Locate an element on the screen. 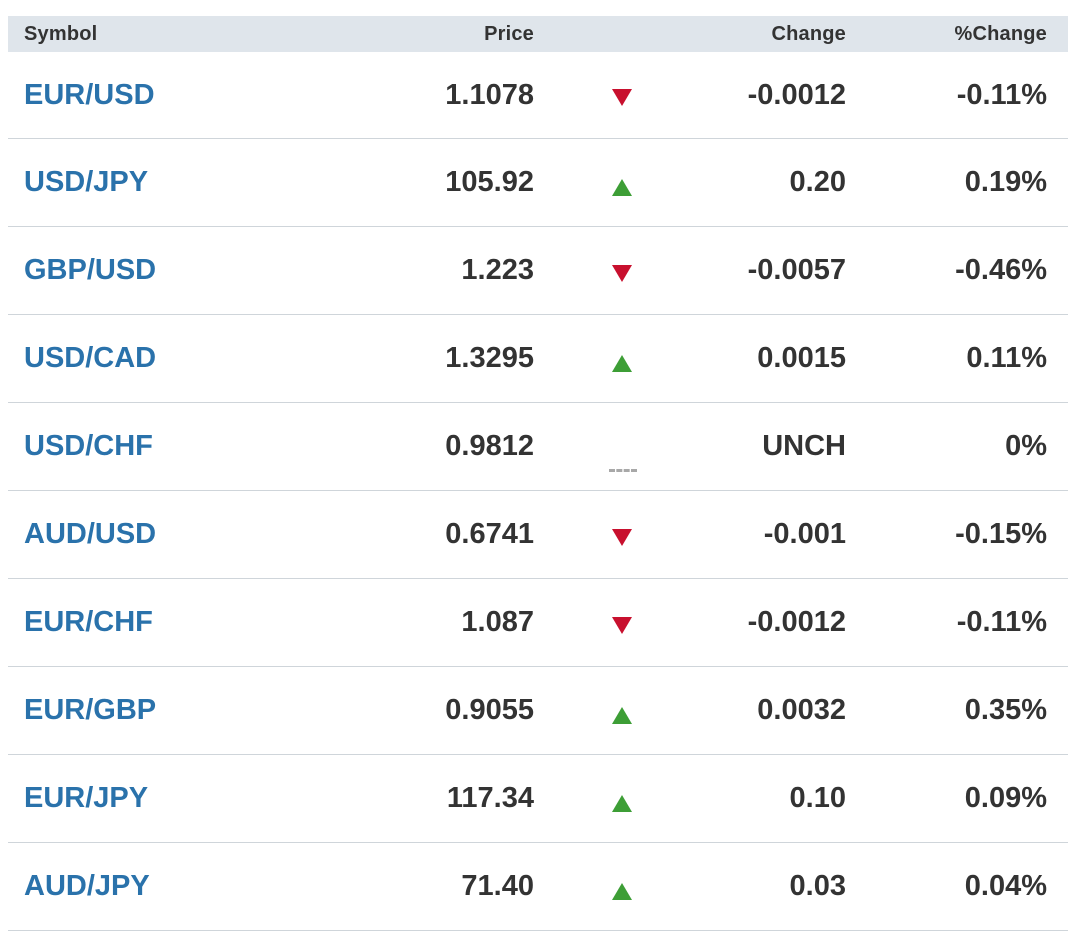 Image resolution: width=1076 pixels, height=952 pixels. symbol-cell: USD/CHF is located at coordinates (158, 446).